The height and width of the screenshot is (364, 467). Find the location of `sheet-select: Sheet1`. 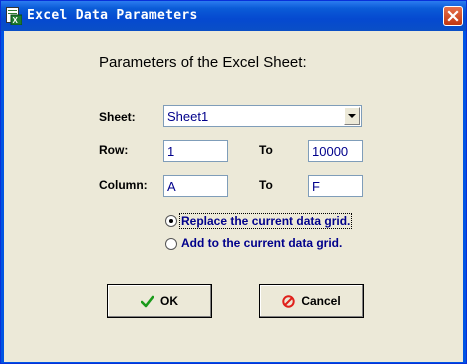

sheet-select: Sheet1 is located at coordinates (262, 116).